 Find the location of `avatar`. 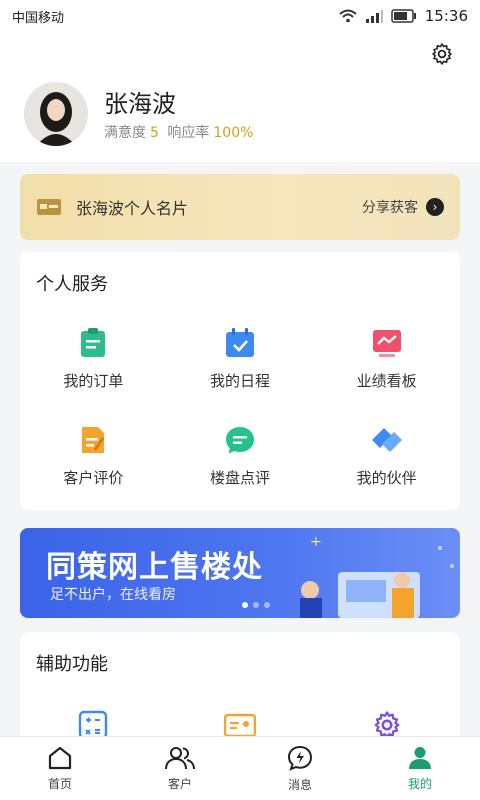

avatar is located at coordinates (56, 114).